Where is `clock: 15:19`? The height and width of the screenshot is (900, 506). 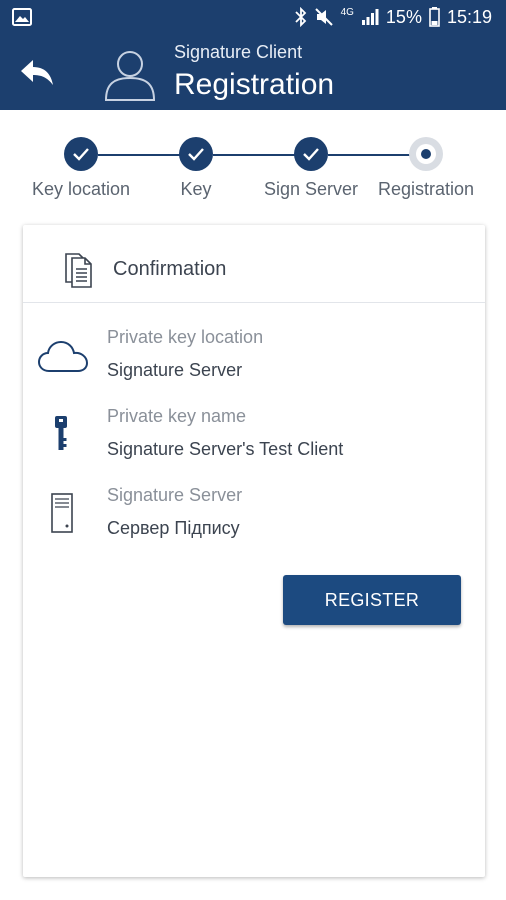
clock: 15:19 is located at coordinates (469, 16).